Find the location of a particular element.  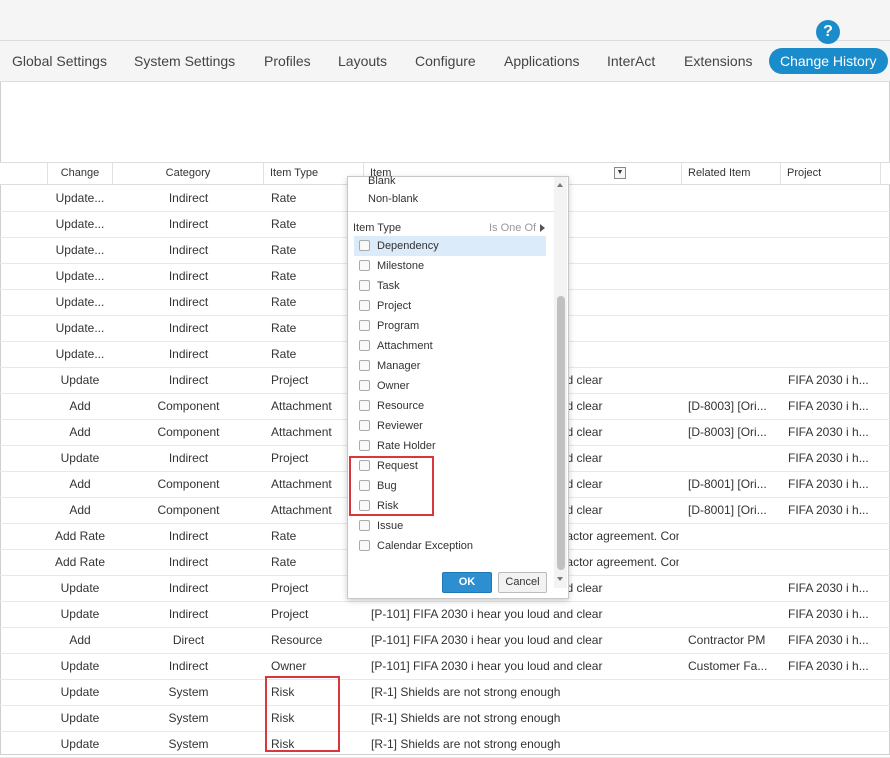

cell-change: Update is located at coordinates (80, 614).